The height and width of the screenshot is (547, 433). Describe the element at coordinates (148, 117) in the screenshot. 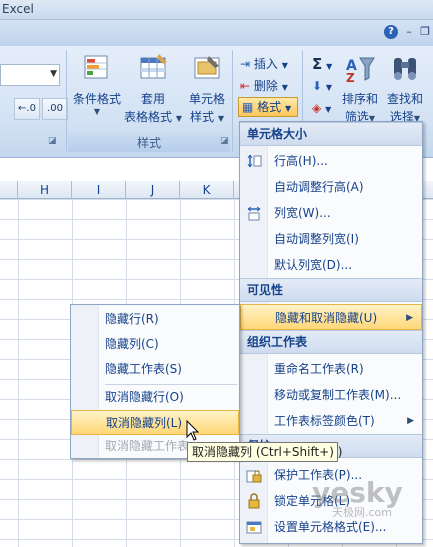

I see `table-format-label-2-text: 表格格式` at that location.